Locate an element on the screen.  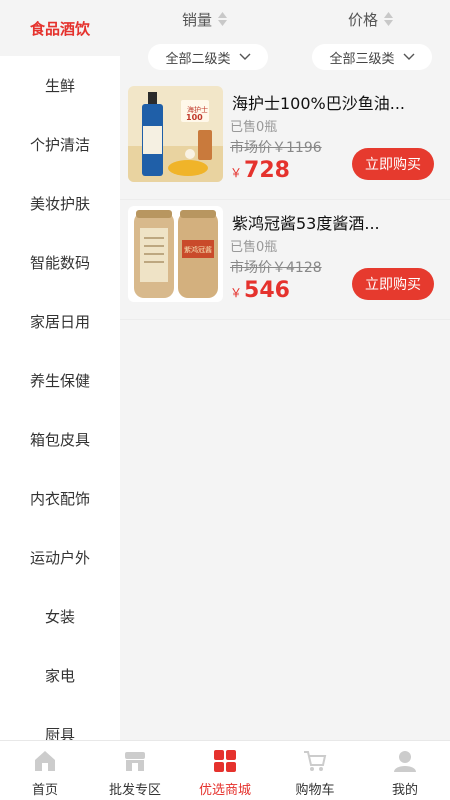
sidebar-item-bags: 箱包皮具 is located at coordinates (60, 439).